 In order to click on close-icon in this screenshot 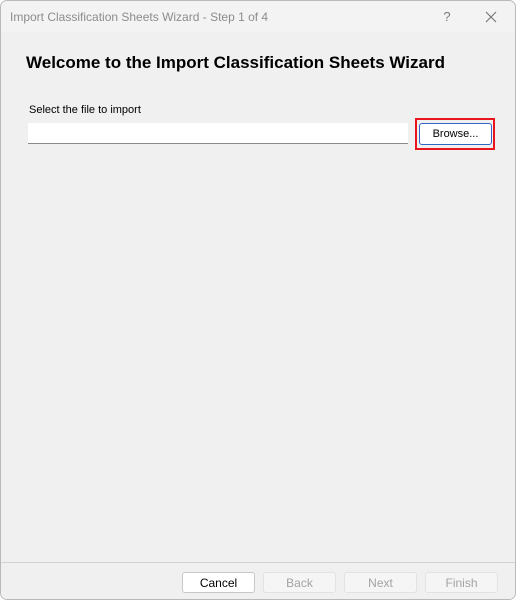, I will do `click(491, 16)`.